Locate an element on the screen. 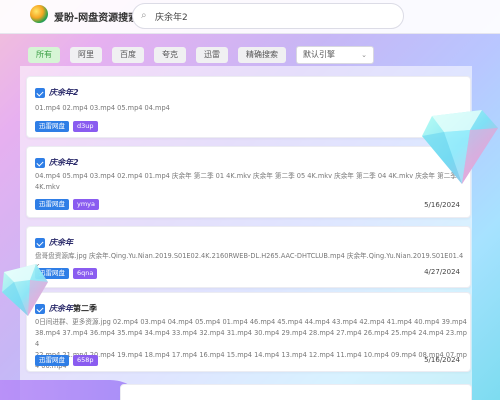 This screenshot has width=500, height=400. filter-bar: 所有 阿里 百度 夸克 迅雷 精确搜索 默认引擎 ⌄ is located at coordinates (201, 55).